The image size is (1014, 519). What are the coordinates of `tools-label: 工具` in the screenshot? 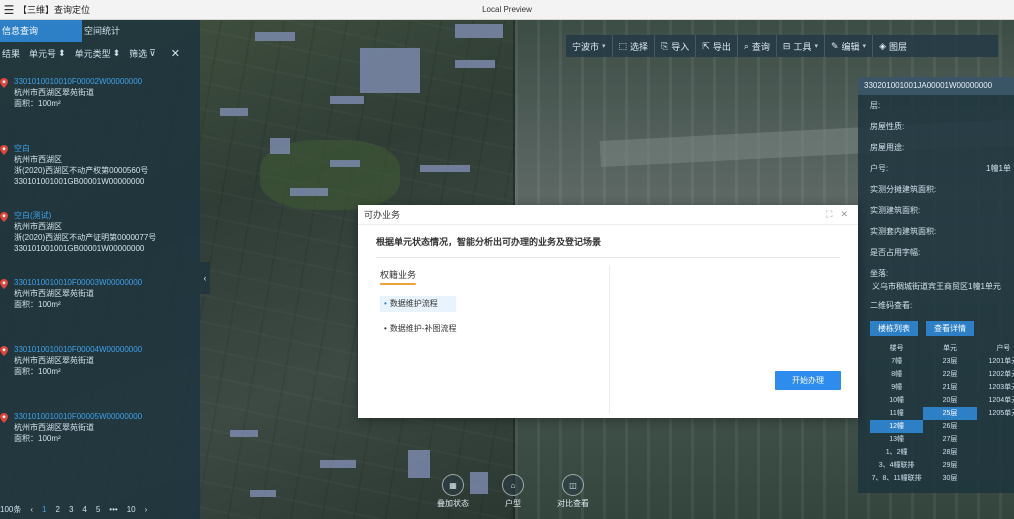 It's located at (802, 46).